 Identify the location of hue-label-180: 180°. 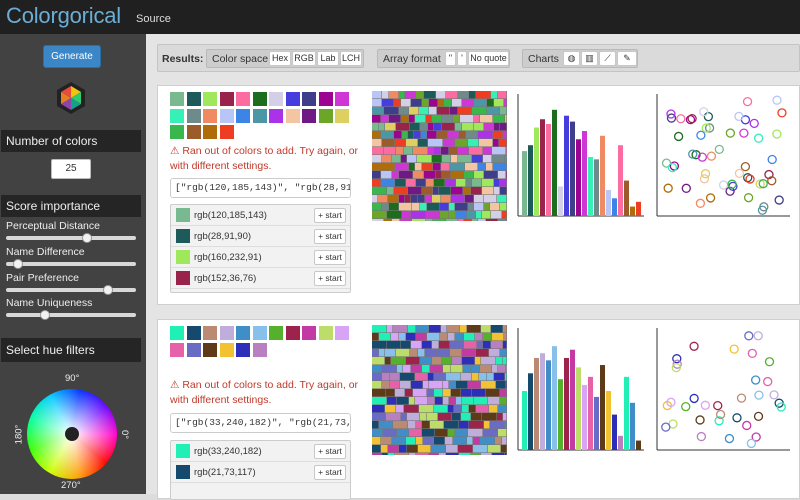
(18, 435).